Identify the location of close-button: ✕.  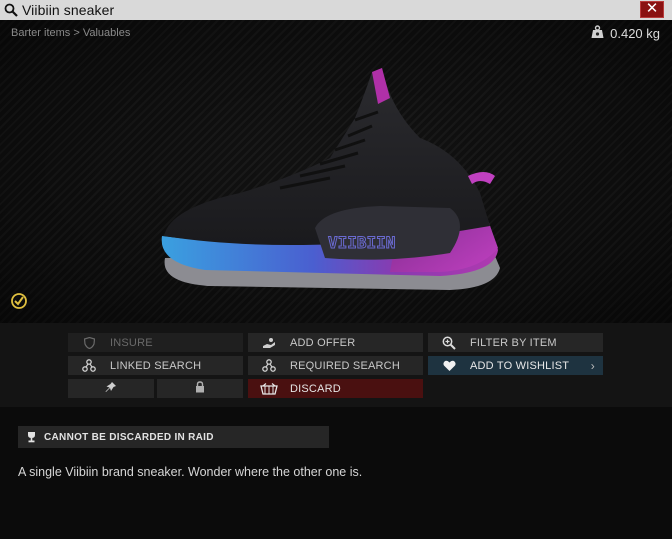
(652, 9).